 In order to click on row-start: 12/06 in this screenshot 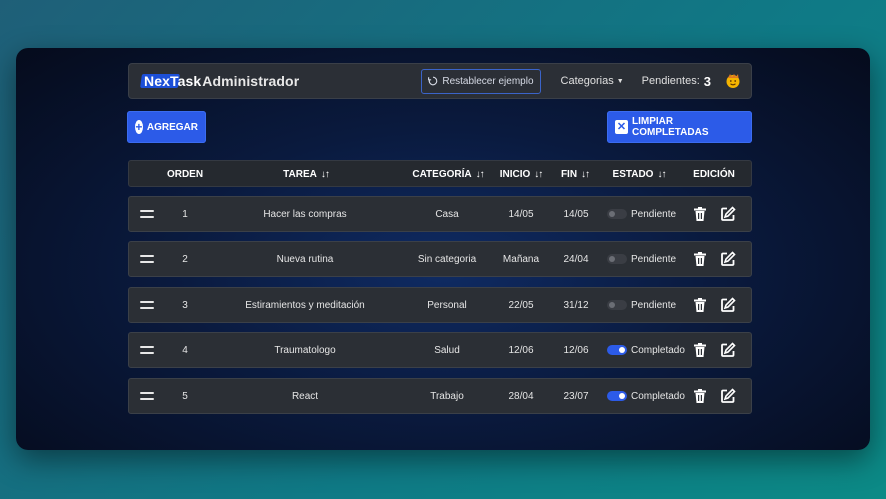, I will do `click(521, 350)`.